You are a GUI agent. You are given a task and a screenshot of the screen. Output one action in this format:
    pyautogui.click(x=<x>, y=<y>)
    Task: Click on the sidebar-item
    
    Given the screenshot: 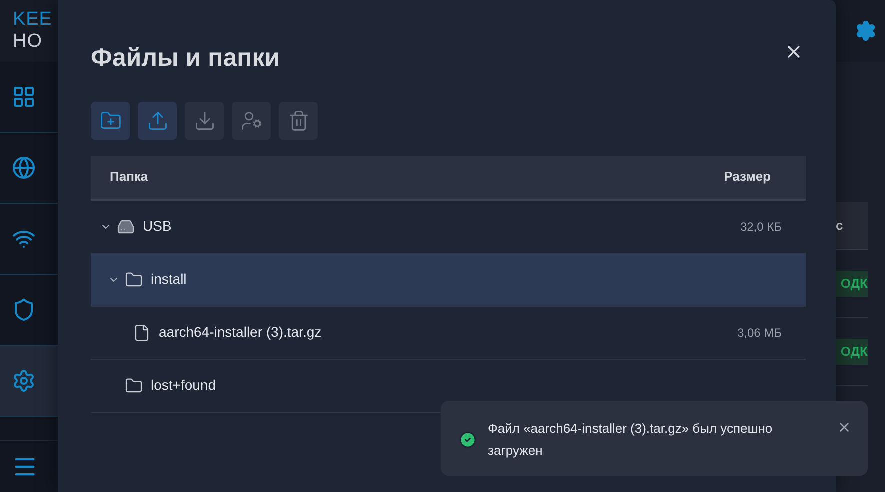 What is the action you would take?
    pyautogui.click(x=29, y=381)
    